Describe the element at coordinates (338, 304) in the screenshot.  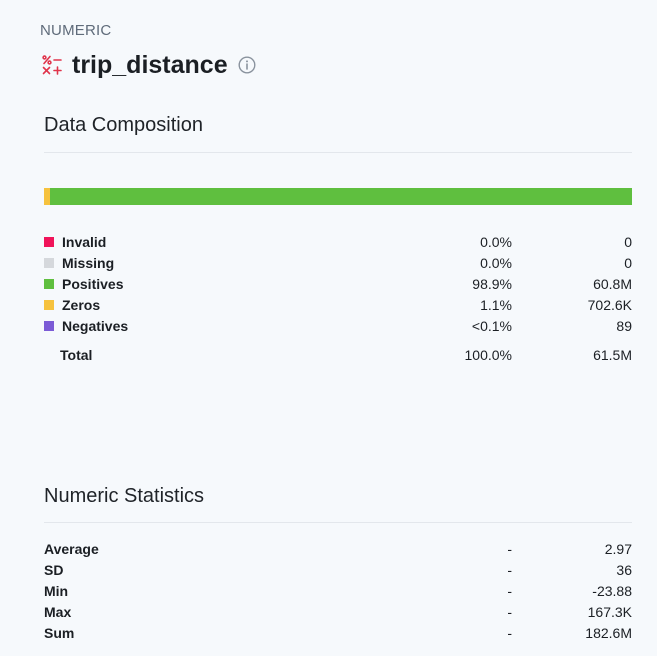
I see `legend-row-zeros: Zeros 1.1% 702.6K` at that location.